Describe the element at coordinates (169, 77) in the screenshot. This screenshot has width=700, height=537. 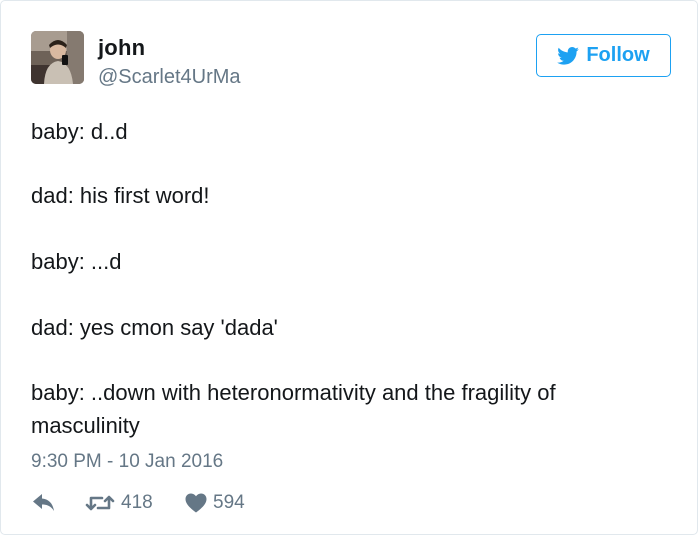
I see `user-handle: @Scarlet4UrMa` at that location.